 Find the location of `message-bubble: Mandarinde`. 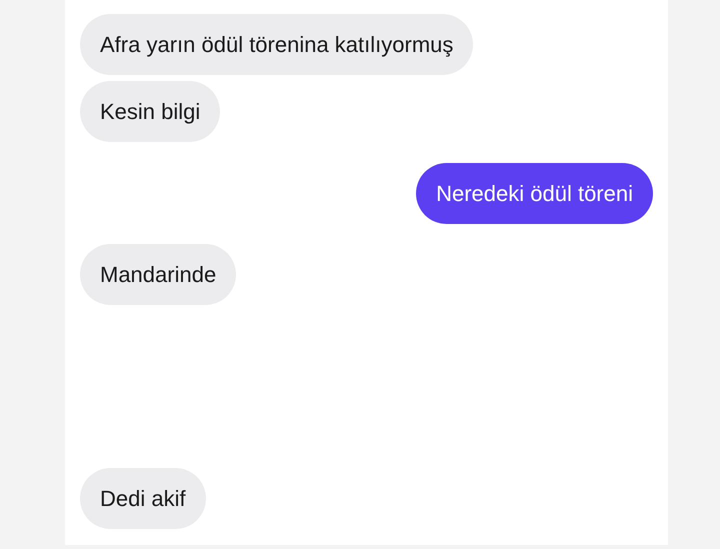

message-bubble: Mandarinde is located at coordinates (158, 274).